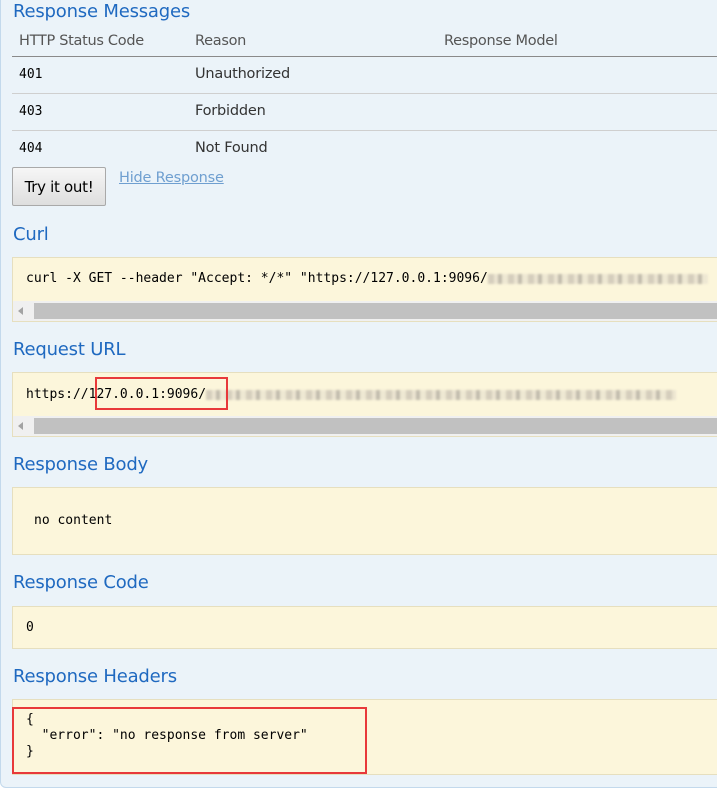 This screenshot has height=795, width=717. I want to click on request-url-heading: Request URL, so click(69, 349).